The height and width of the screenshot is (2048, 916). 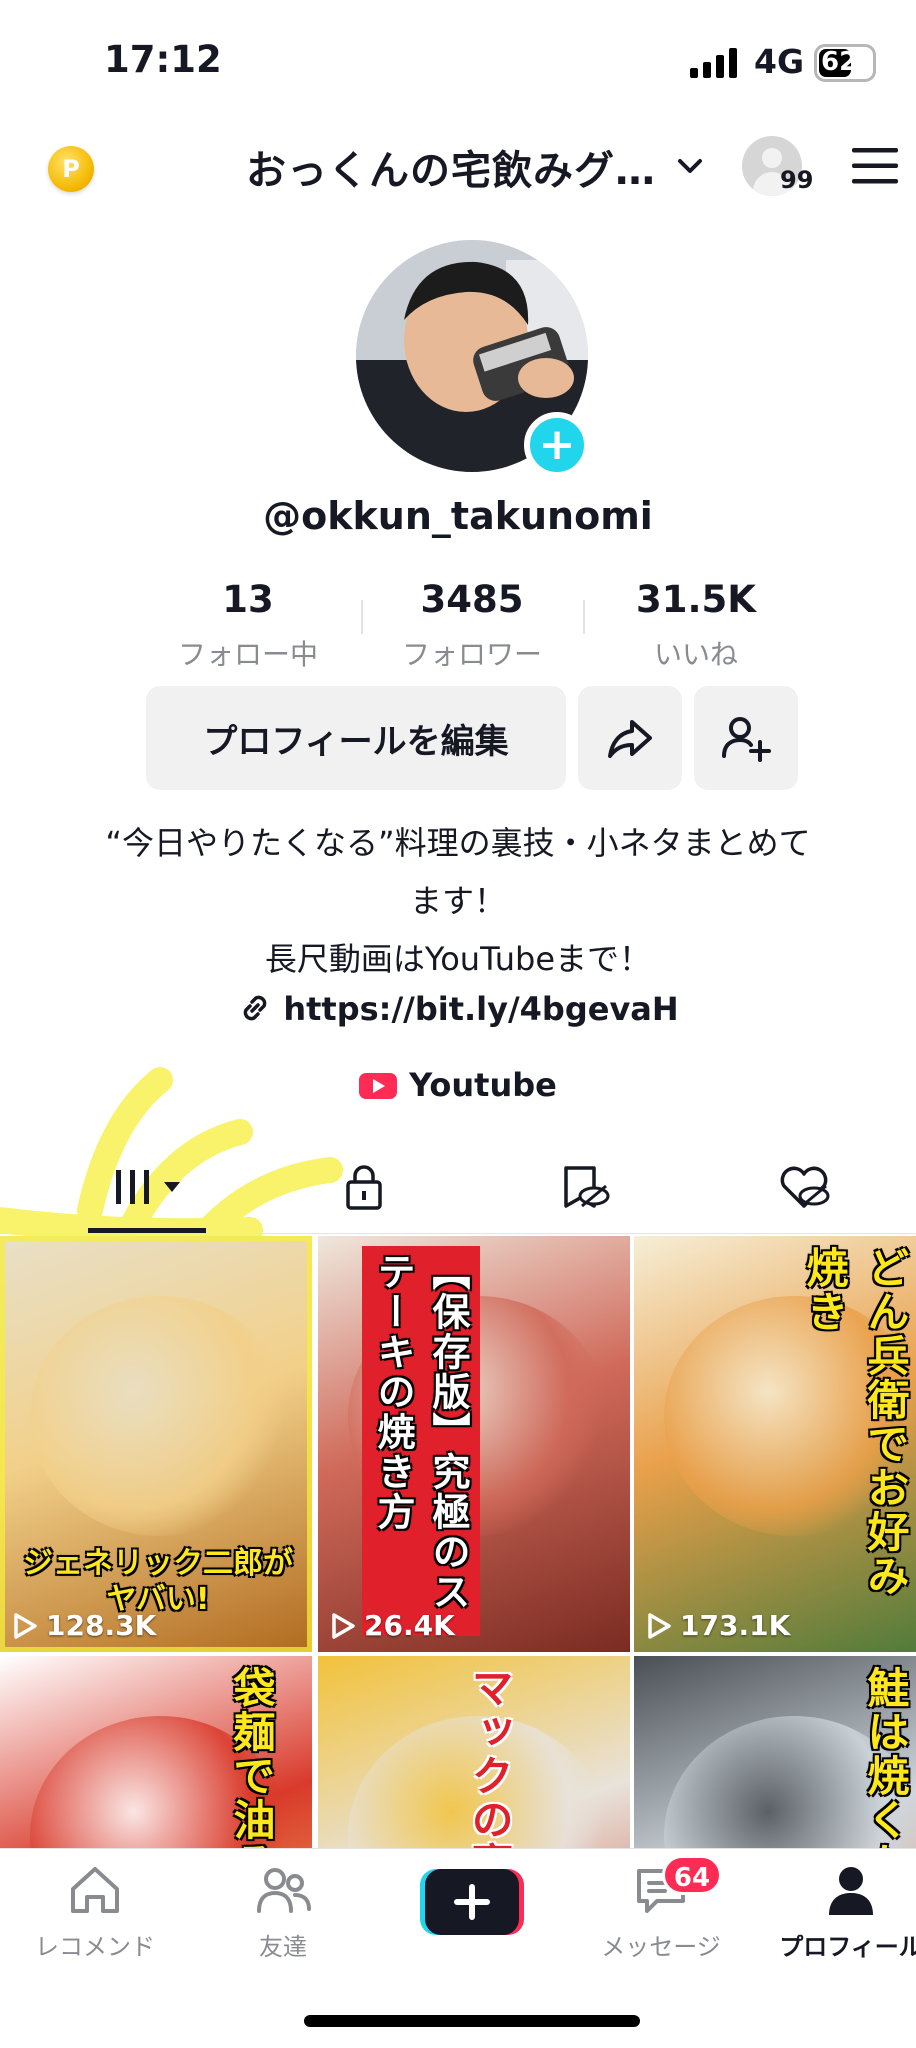 What do you see at coordinates (472, 625) in the screenshot?
I see `stat-followers: 3485 フォロワー` at bounding box center [472, 625].